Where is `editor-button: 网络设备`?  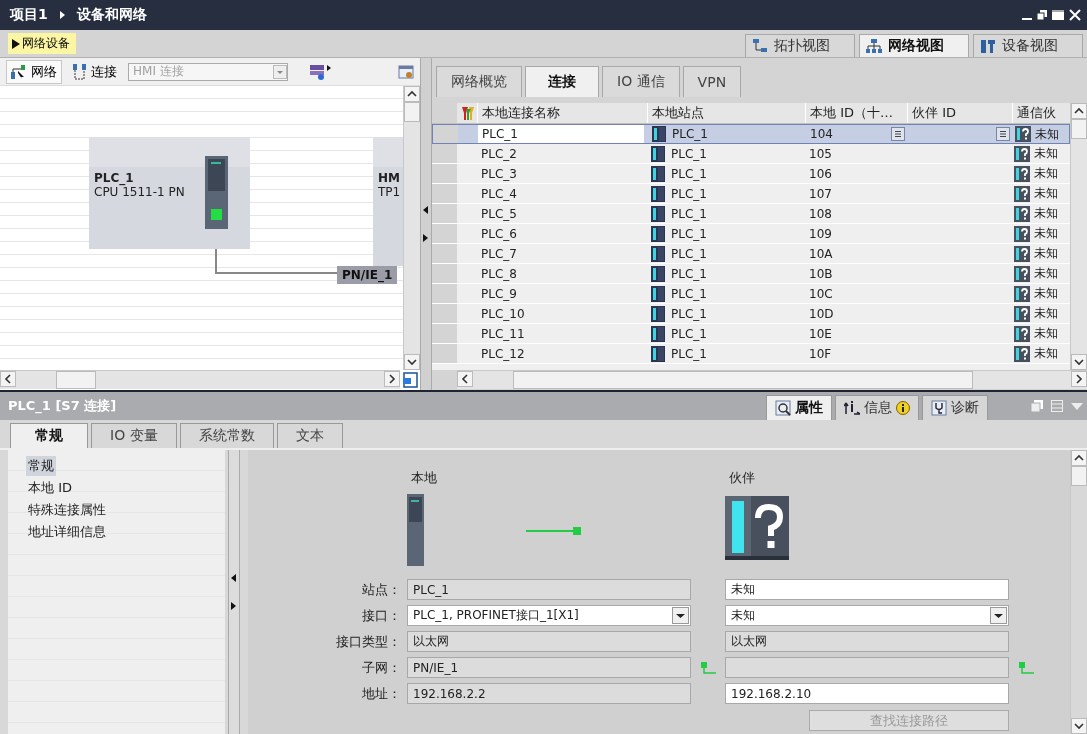
editor-button: 网络设备 is located at coordinates (42, 43).